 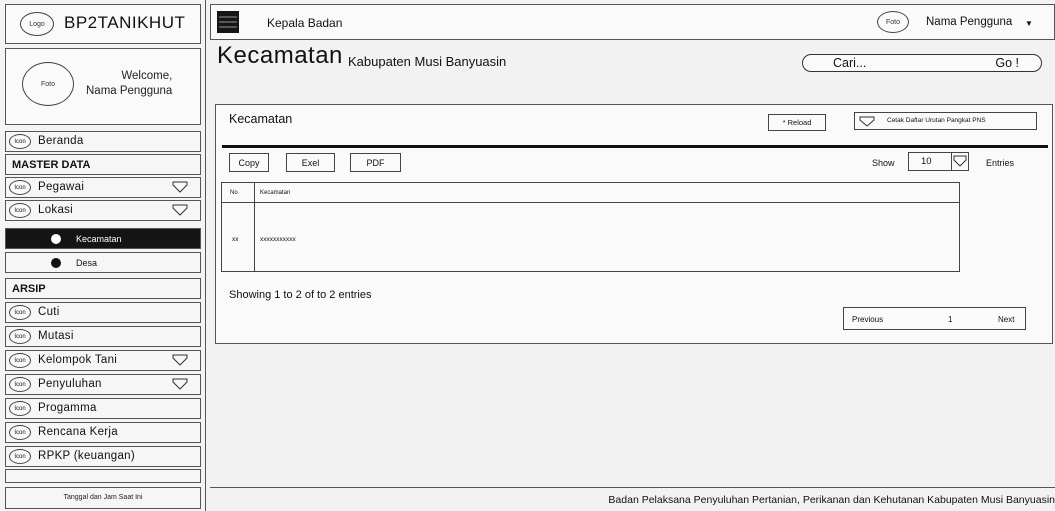 What do you see at coordinates (275, 193) in the screenshot?
I see `column-header-kecamatan: Kecamatan` at bounding box center [275, 193].